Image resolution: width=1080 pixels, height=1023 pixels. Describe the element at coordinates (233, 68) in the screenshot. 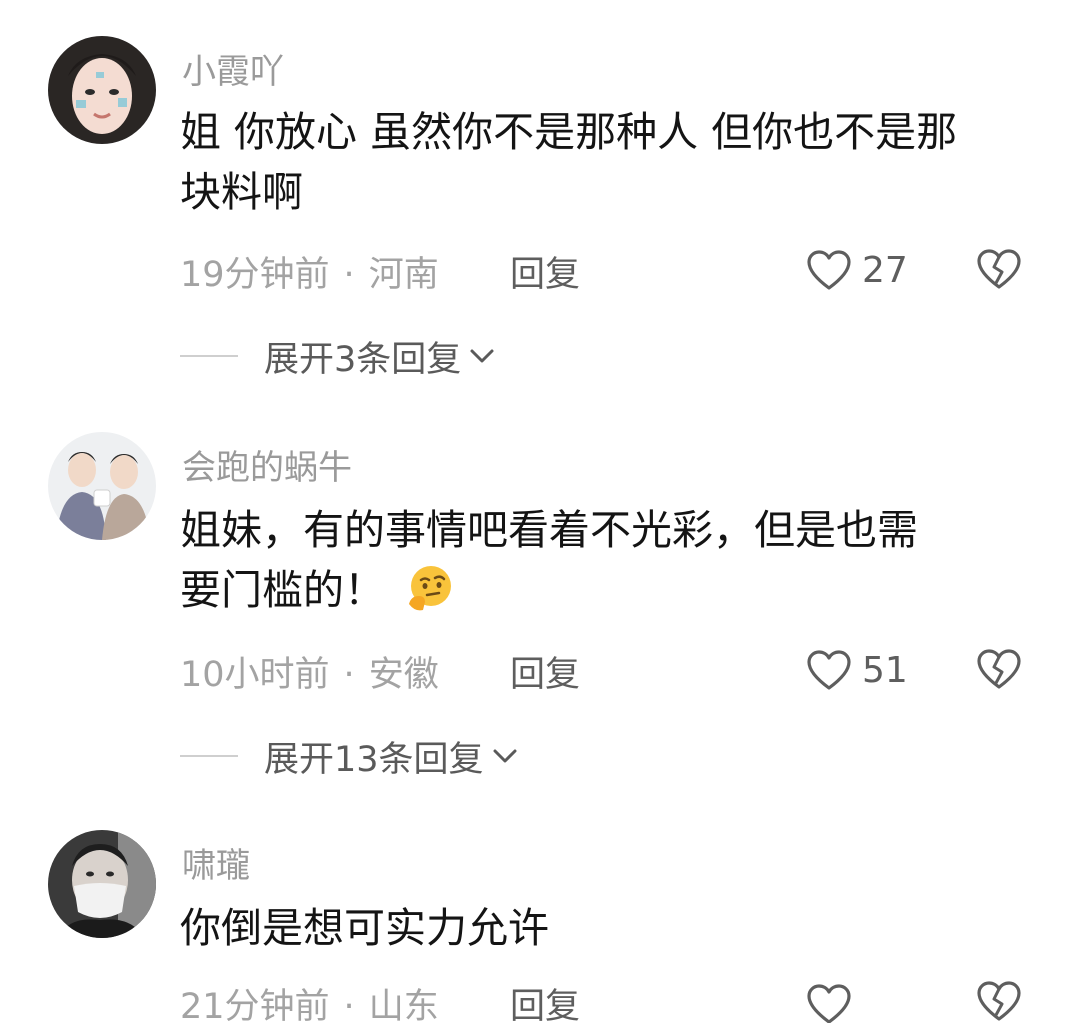

I see `username: 小霞吖` at that location.